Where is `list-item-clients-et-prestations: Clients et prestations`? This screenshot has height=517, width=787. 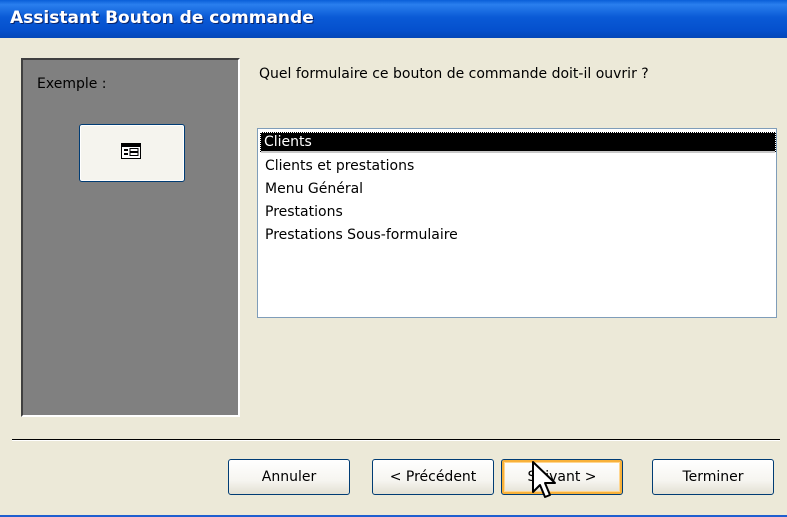 list-item-clients-et-prestations: Clients et prestations is located at coordinates (339, 166).